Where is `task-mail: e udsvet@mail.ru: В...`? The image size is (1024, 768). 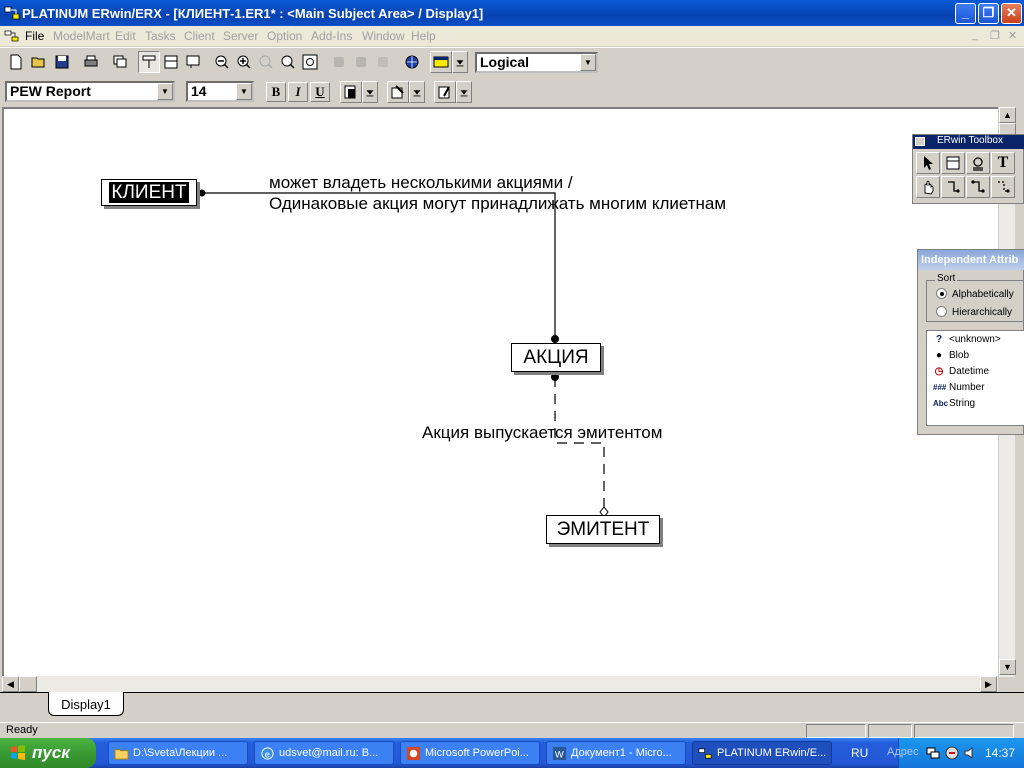
task-mail: e udsvet@mail.ru: В... is located at coordinates (324, 753).